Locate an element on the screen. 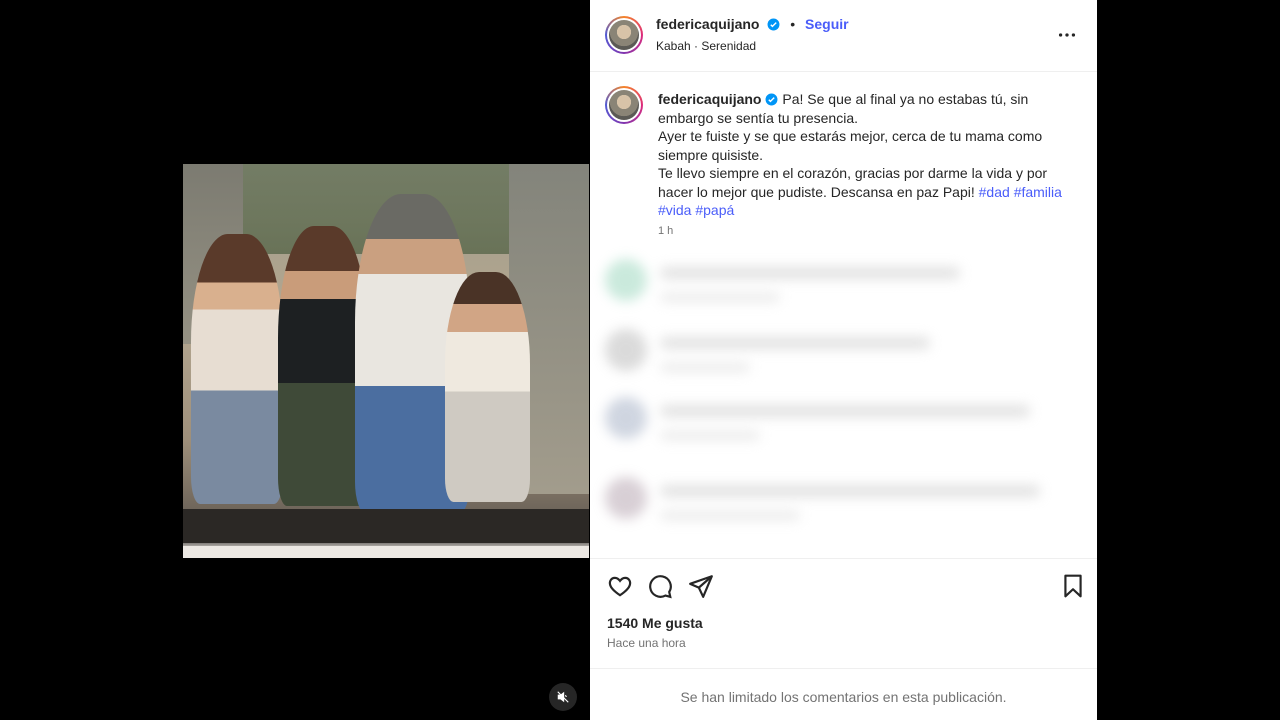 This screenshot has height=720, width=1280. hashtag-link: #vida is located at coordinates (674, 210).